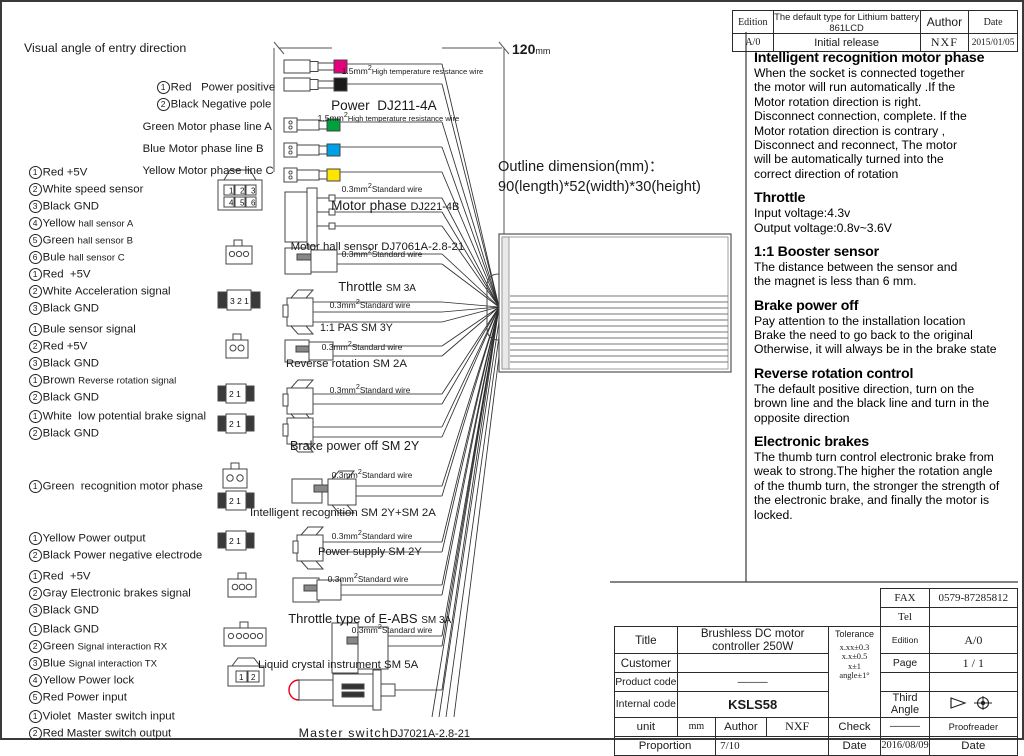 The width and height of the screenshot is (1024, 756). I want to click on title-label: Title, so click(646, 640).